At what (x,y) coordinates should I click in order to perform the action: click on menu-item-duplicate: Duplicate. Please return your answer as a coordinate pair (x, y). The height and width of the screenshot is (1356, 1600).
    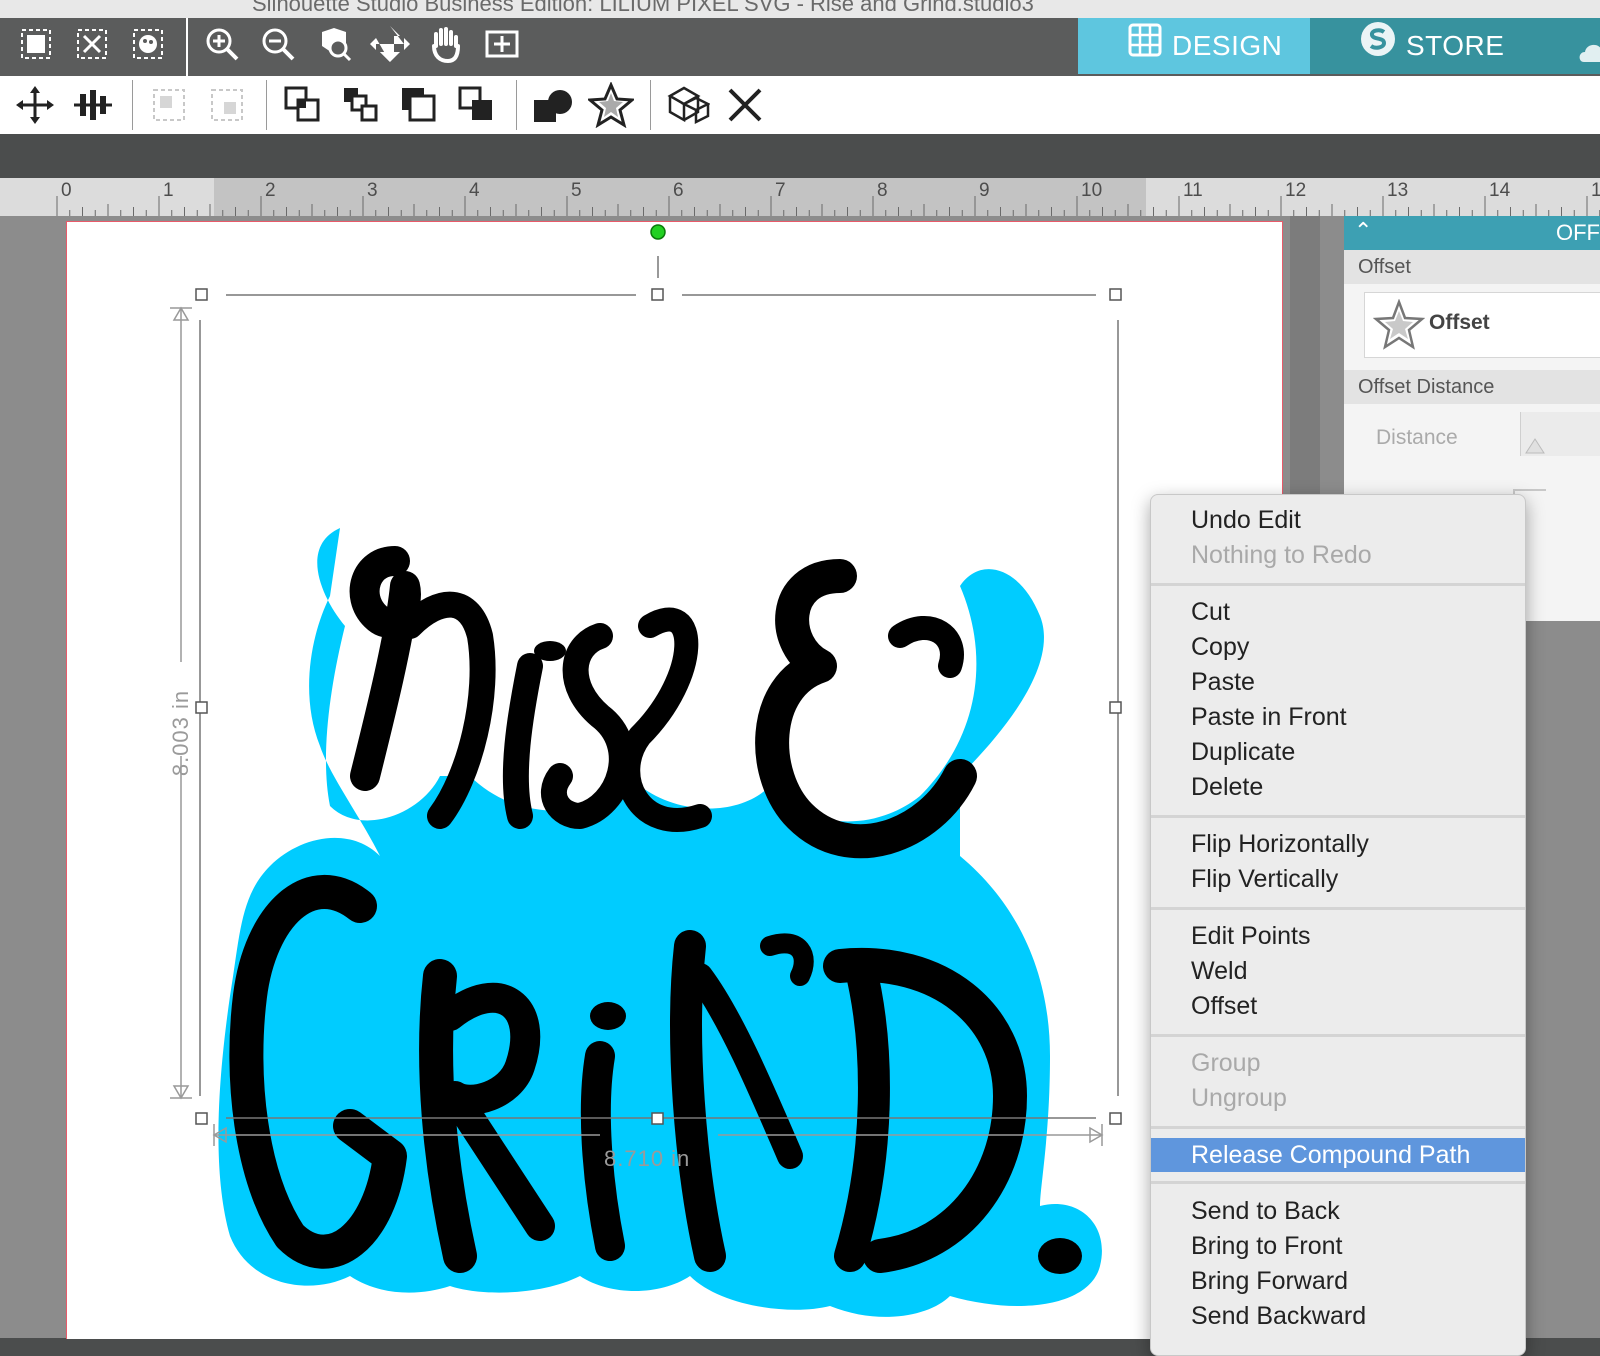
    Looking at the image, I should click on (1338, 752).